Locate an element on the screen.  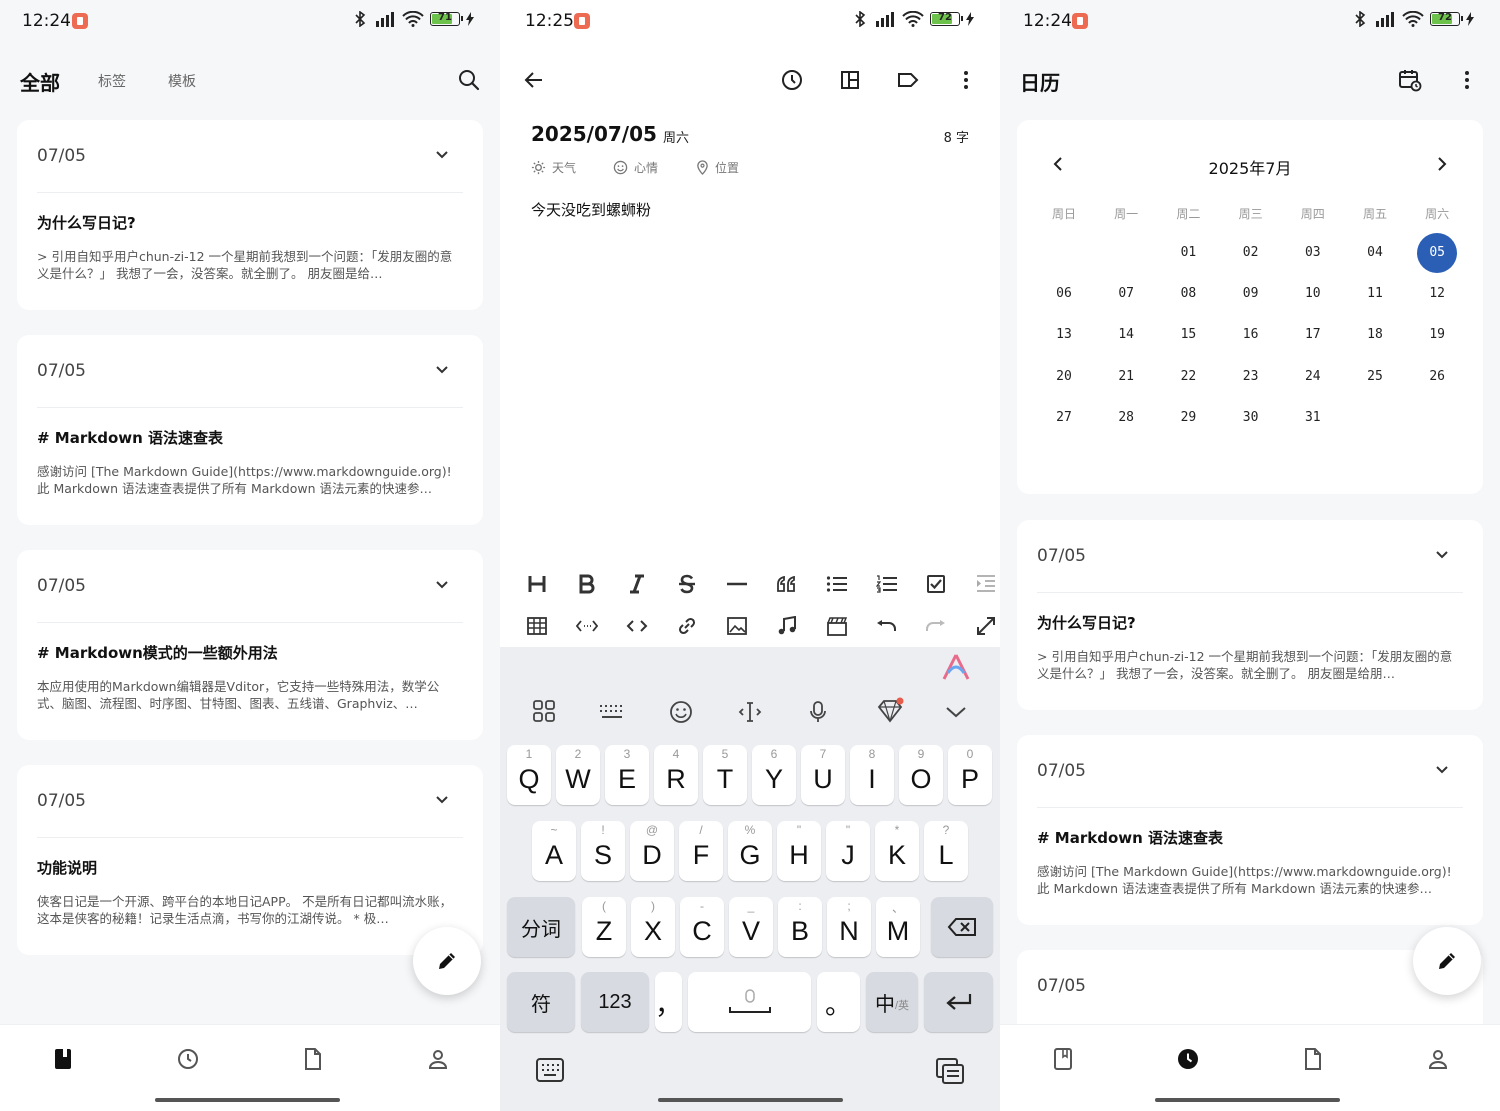
weather-field: 天气 is located at coordinates (553, 167).